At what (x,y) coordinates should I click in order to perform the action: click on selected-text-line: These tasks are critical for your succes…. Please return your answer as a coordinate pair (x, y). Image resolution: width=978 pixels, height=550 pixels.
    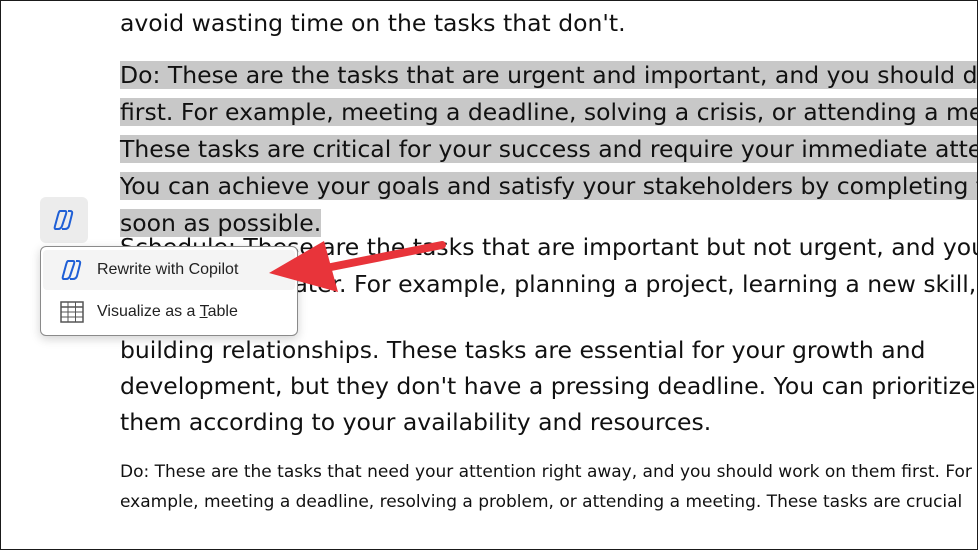
    Looking at the image, I should click on (548, 149).